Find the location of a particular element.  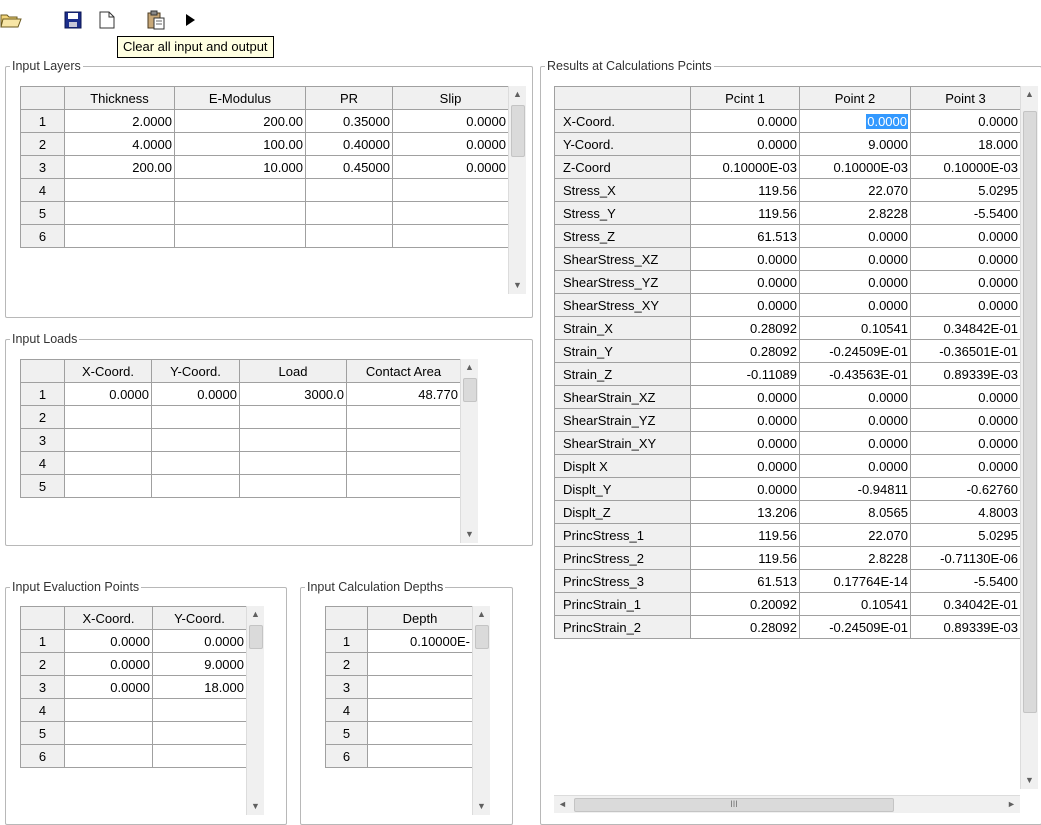

row-header: Stress_Z is located at coordinates (622, 236).